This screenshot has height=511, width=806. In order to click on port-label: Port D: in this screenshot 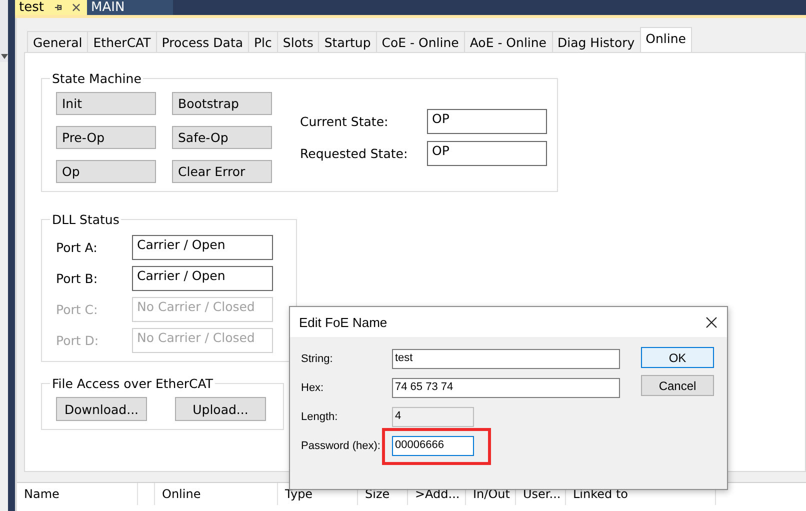, I will do `click(78, 340)`.